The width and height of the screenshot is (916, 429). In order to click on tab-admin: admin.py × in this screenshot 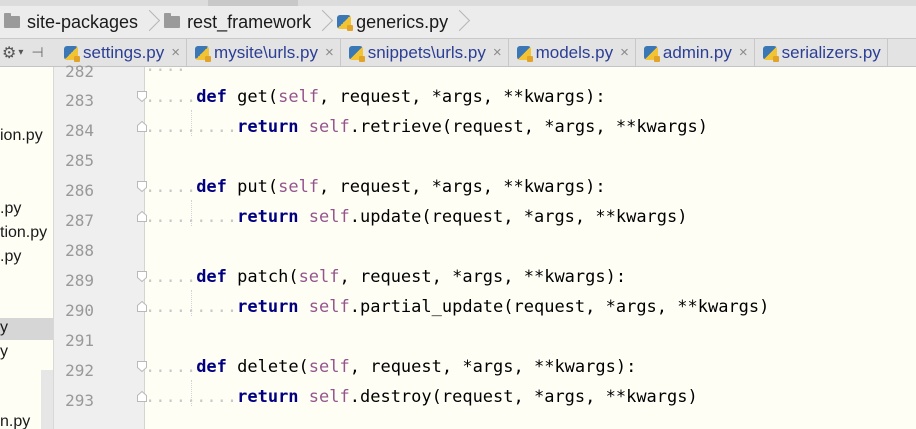, I will do `click(695, 52)`.